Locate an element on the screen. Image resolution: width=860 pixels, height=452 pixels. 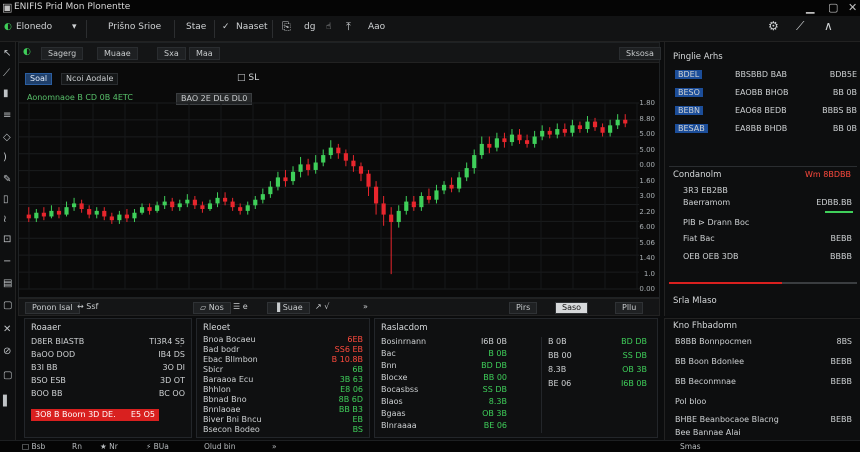
list-item: Bnn BD DB is located at coordinates (444, 366).